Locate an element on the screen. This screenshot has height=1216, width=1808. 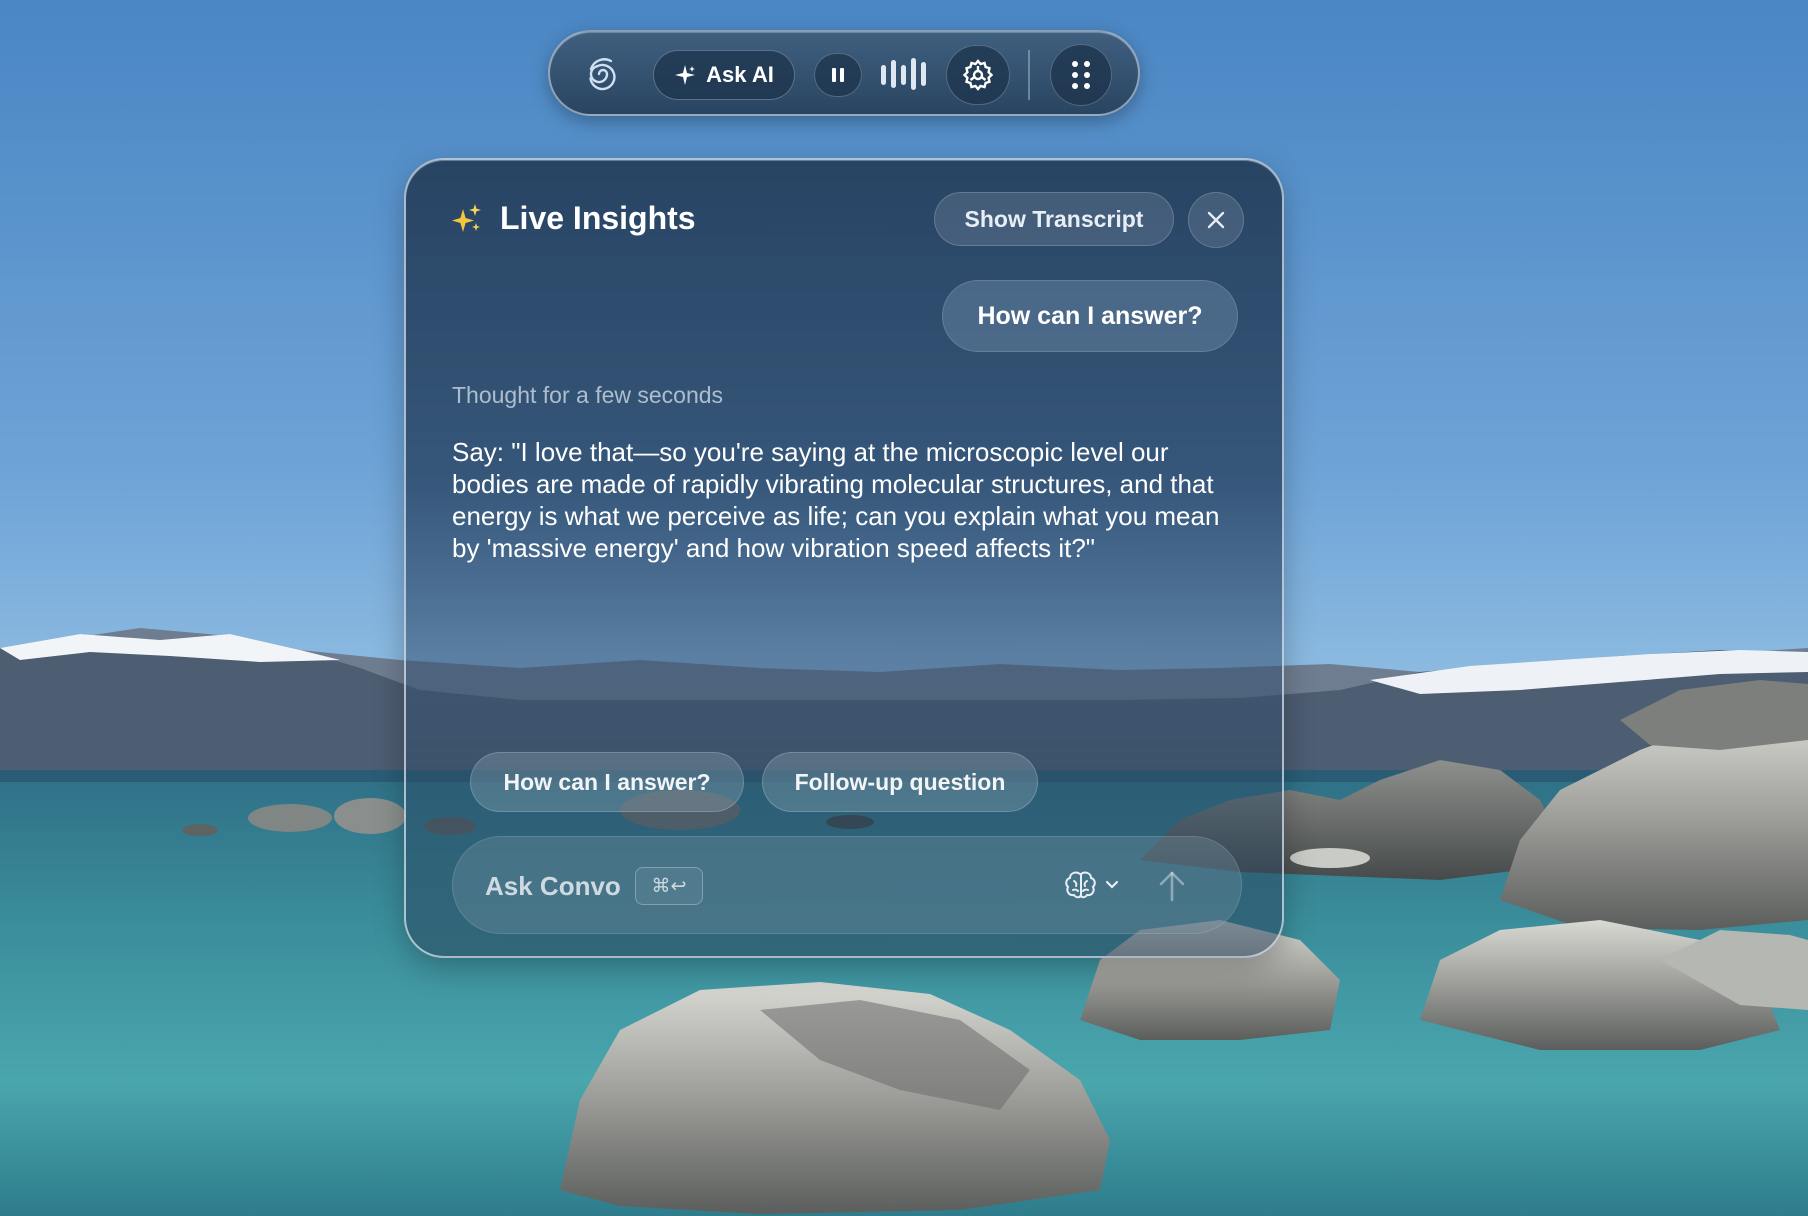
audio-waveform-icon is located at coordinates (903, 74).